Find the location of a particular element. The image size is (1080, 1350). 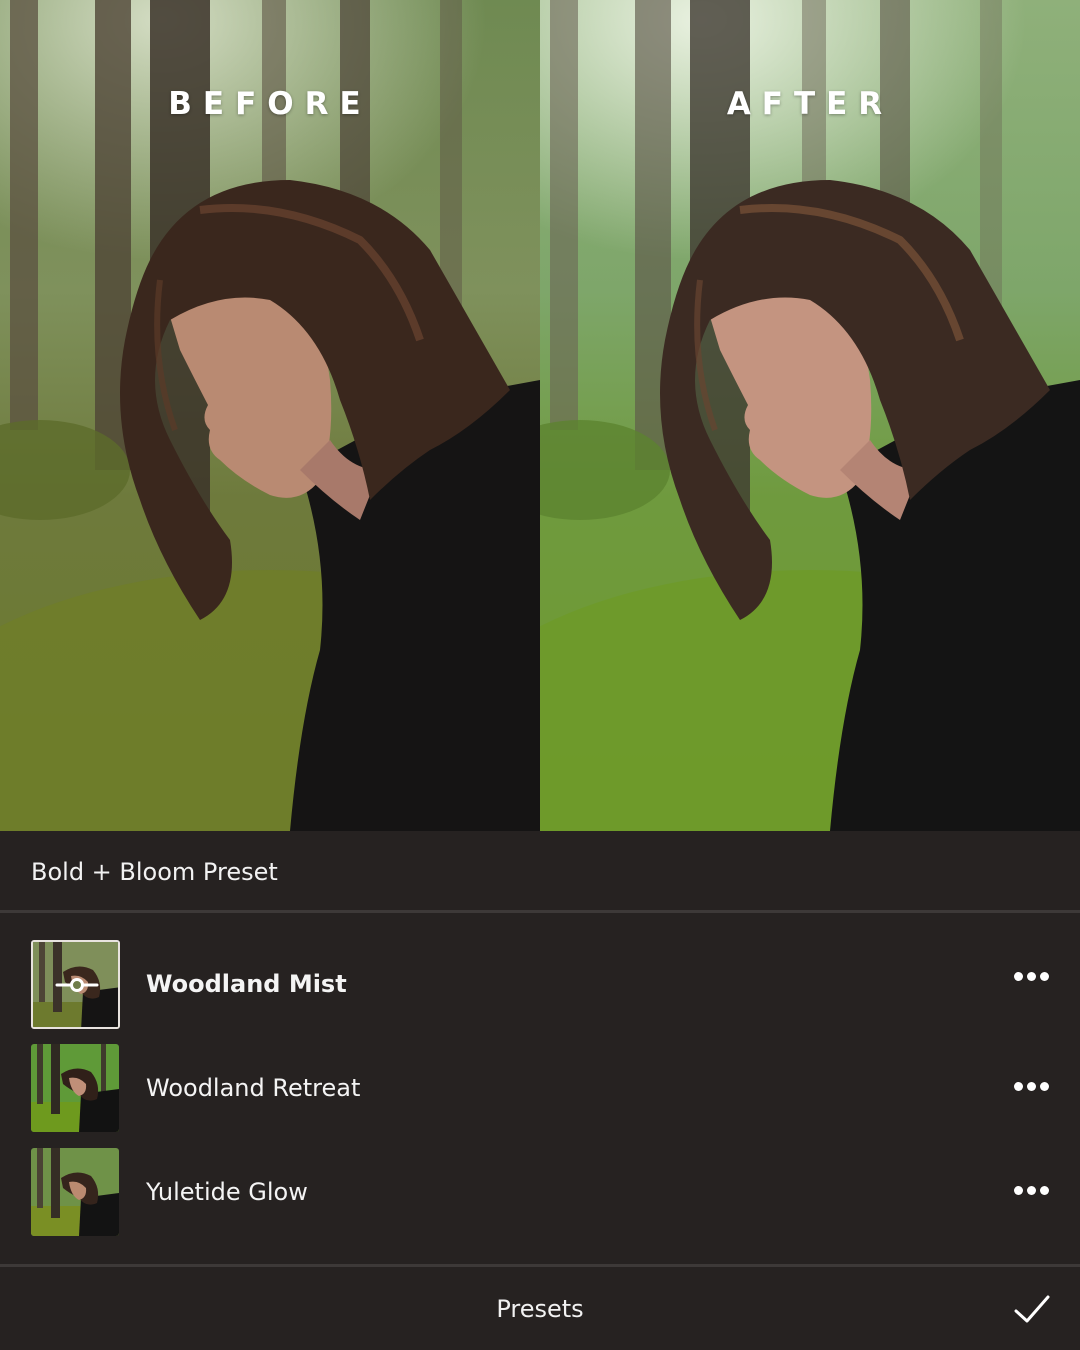

preset-item-woodland-mist: Woodland Mist is located at coordinates (540, 992).